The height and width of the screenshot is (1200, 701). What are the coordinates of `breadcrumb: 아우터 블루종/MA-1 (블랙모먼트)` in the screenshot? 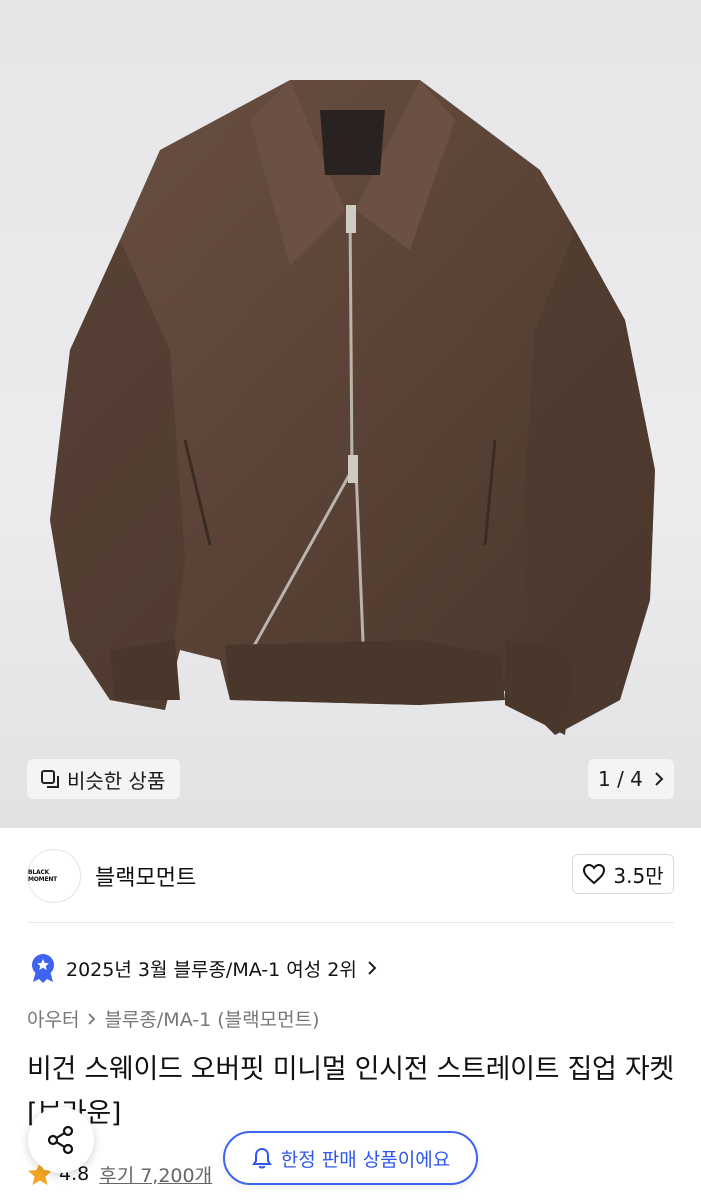 It's located at (173, 1018).